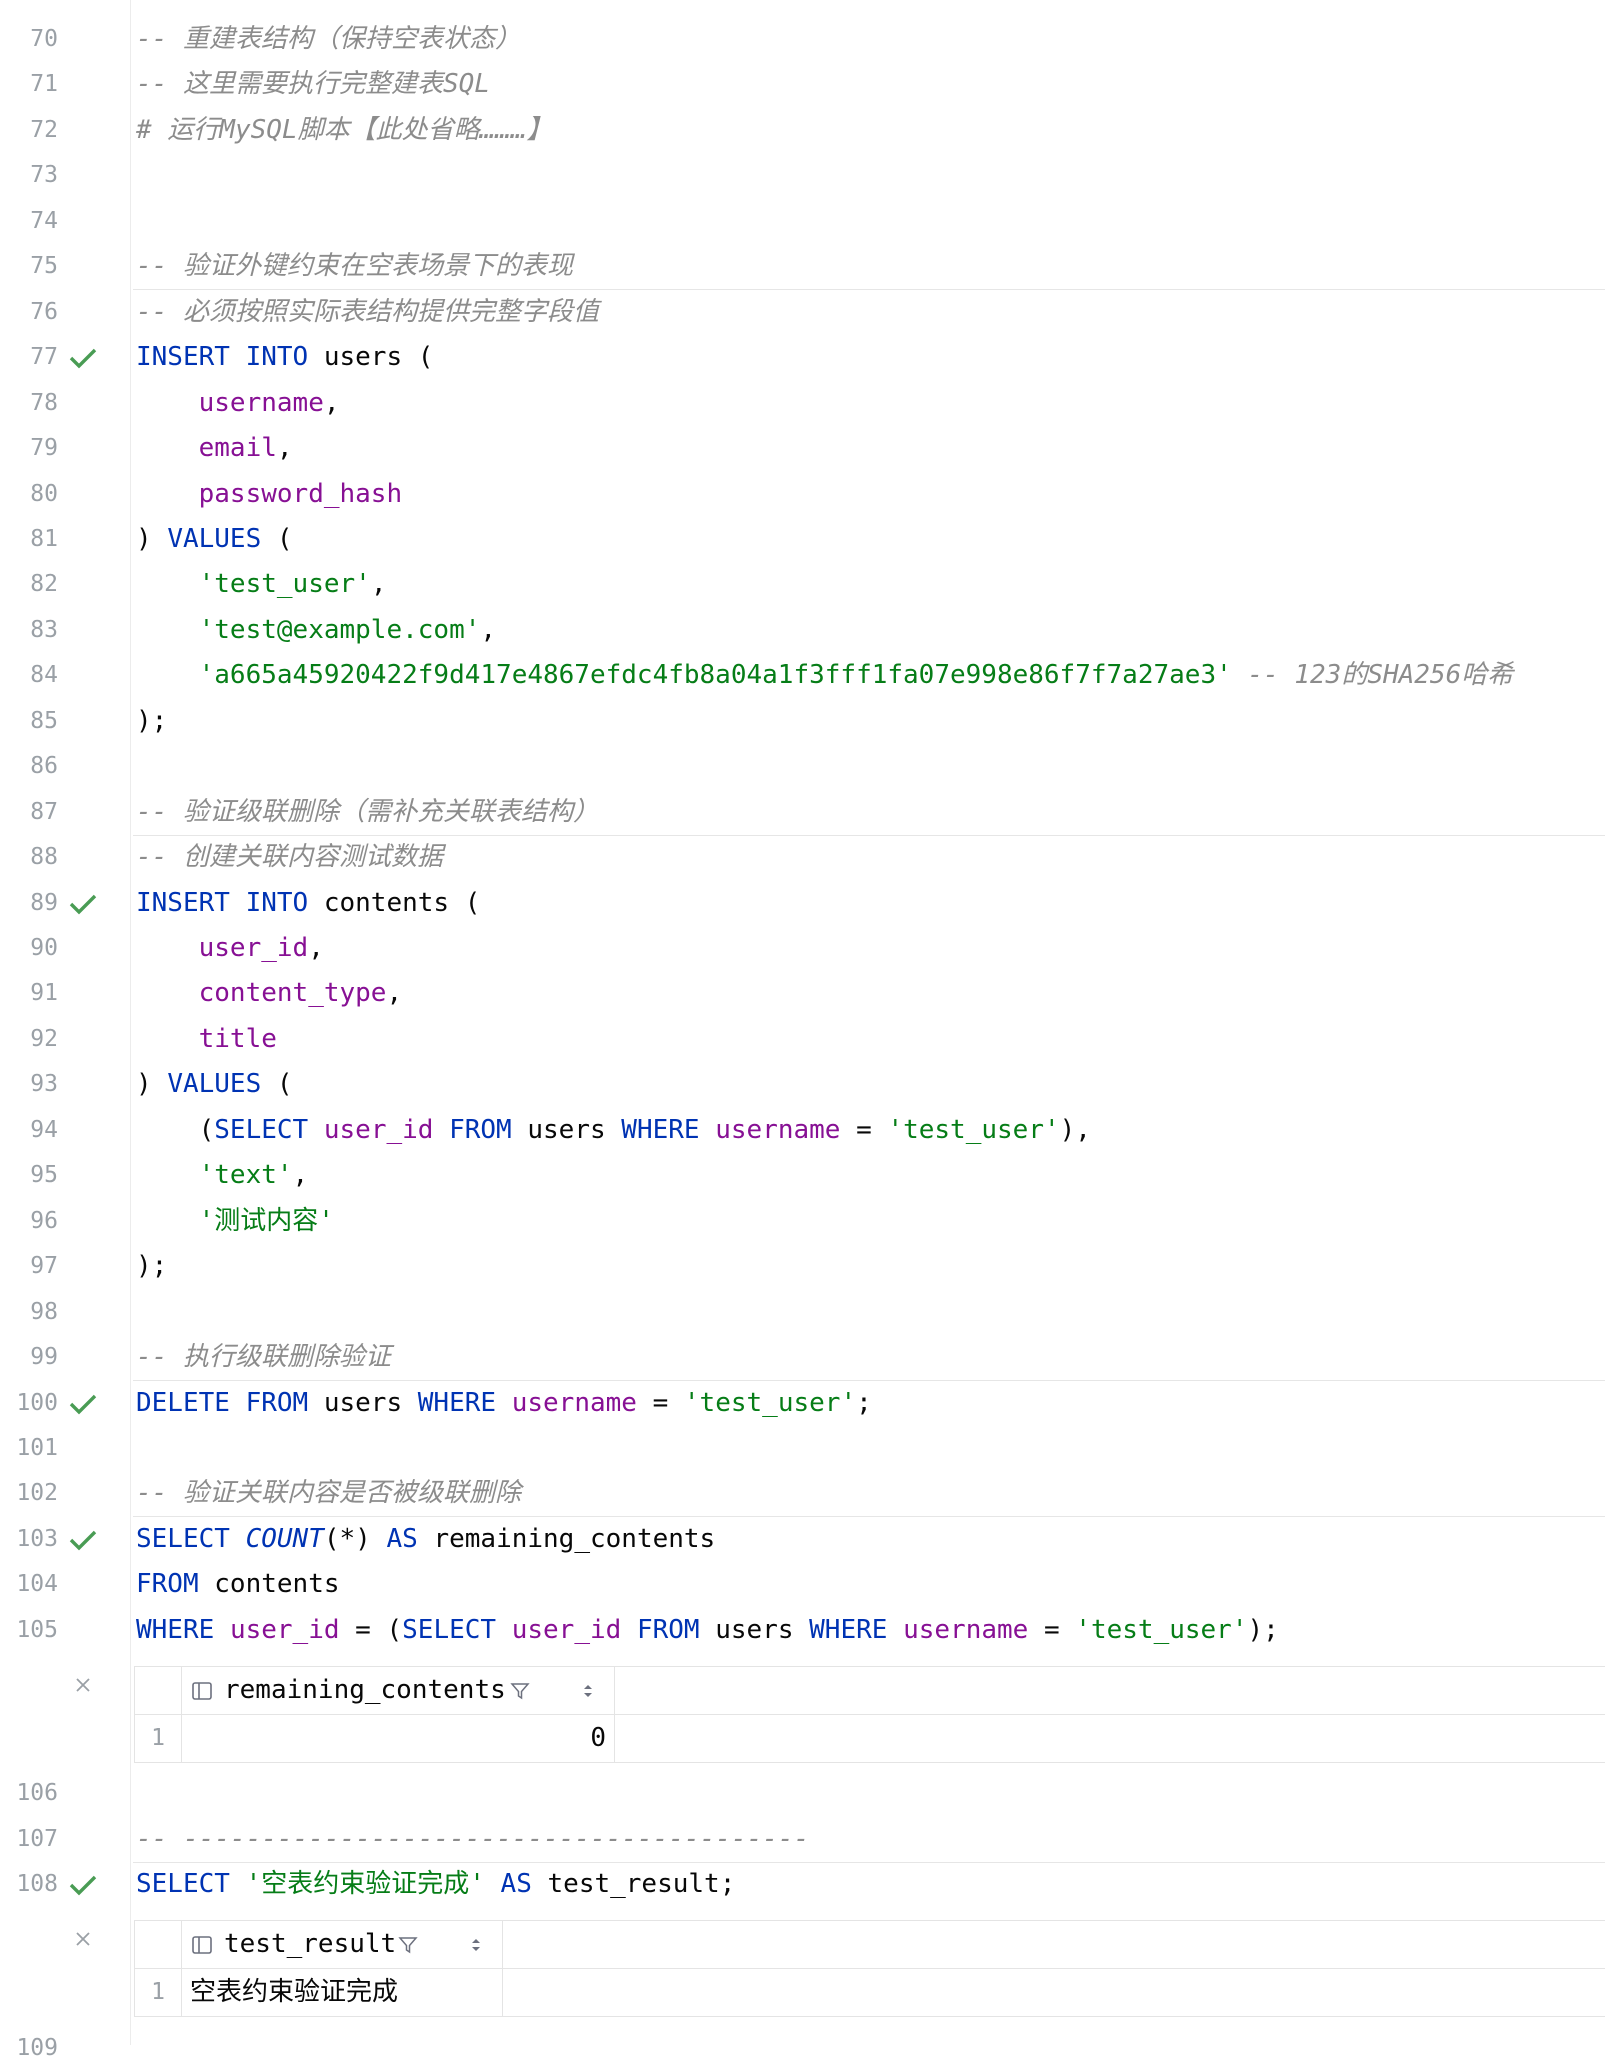 This screenshot has width=1605, height=2071. What do you see at coordinates (870, 1993) in the screenshot?
I see `result-row: 1 空表约束验证完成` at bounding box center [870, 1993].